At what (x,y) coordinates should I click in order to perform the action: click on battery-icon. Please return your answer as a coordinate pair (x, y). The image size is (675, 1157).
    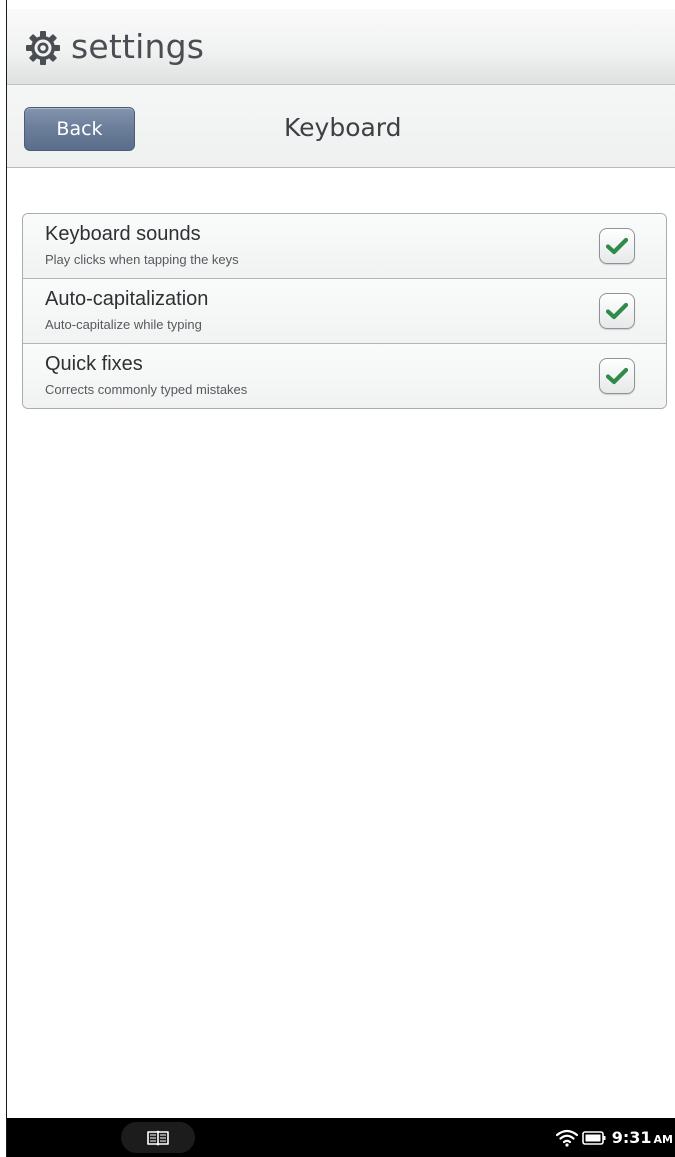
    Looking at the image, I should click on (593, 1137).